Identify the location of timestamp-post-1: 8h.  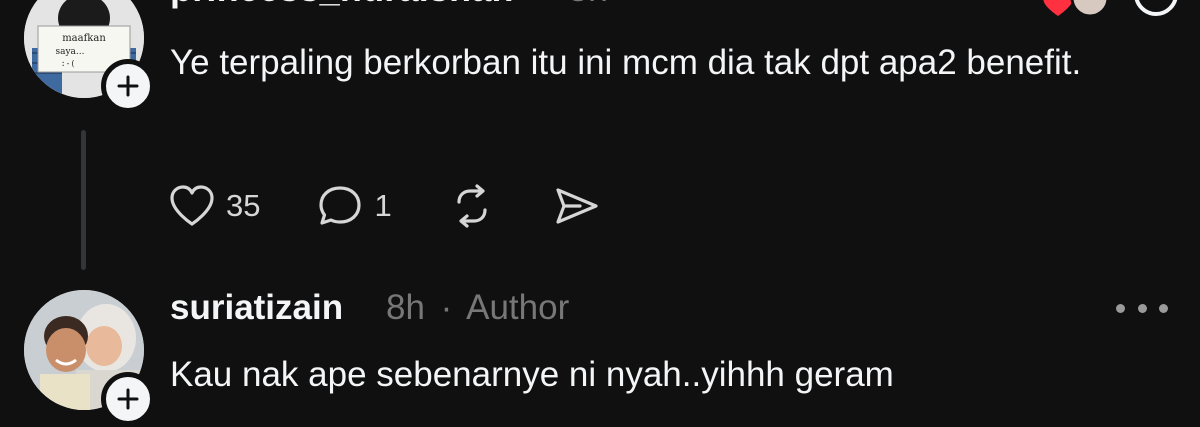
(588, 5).